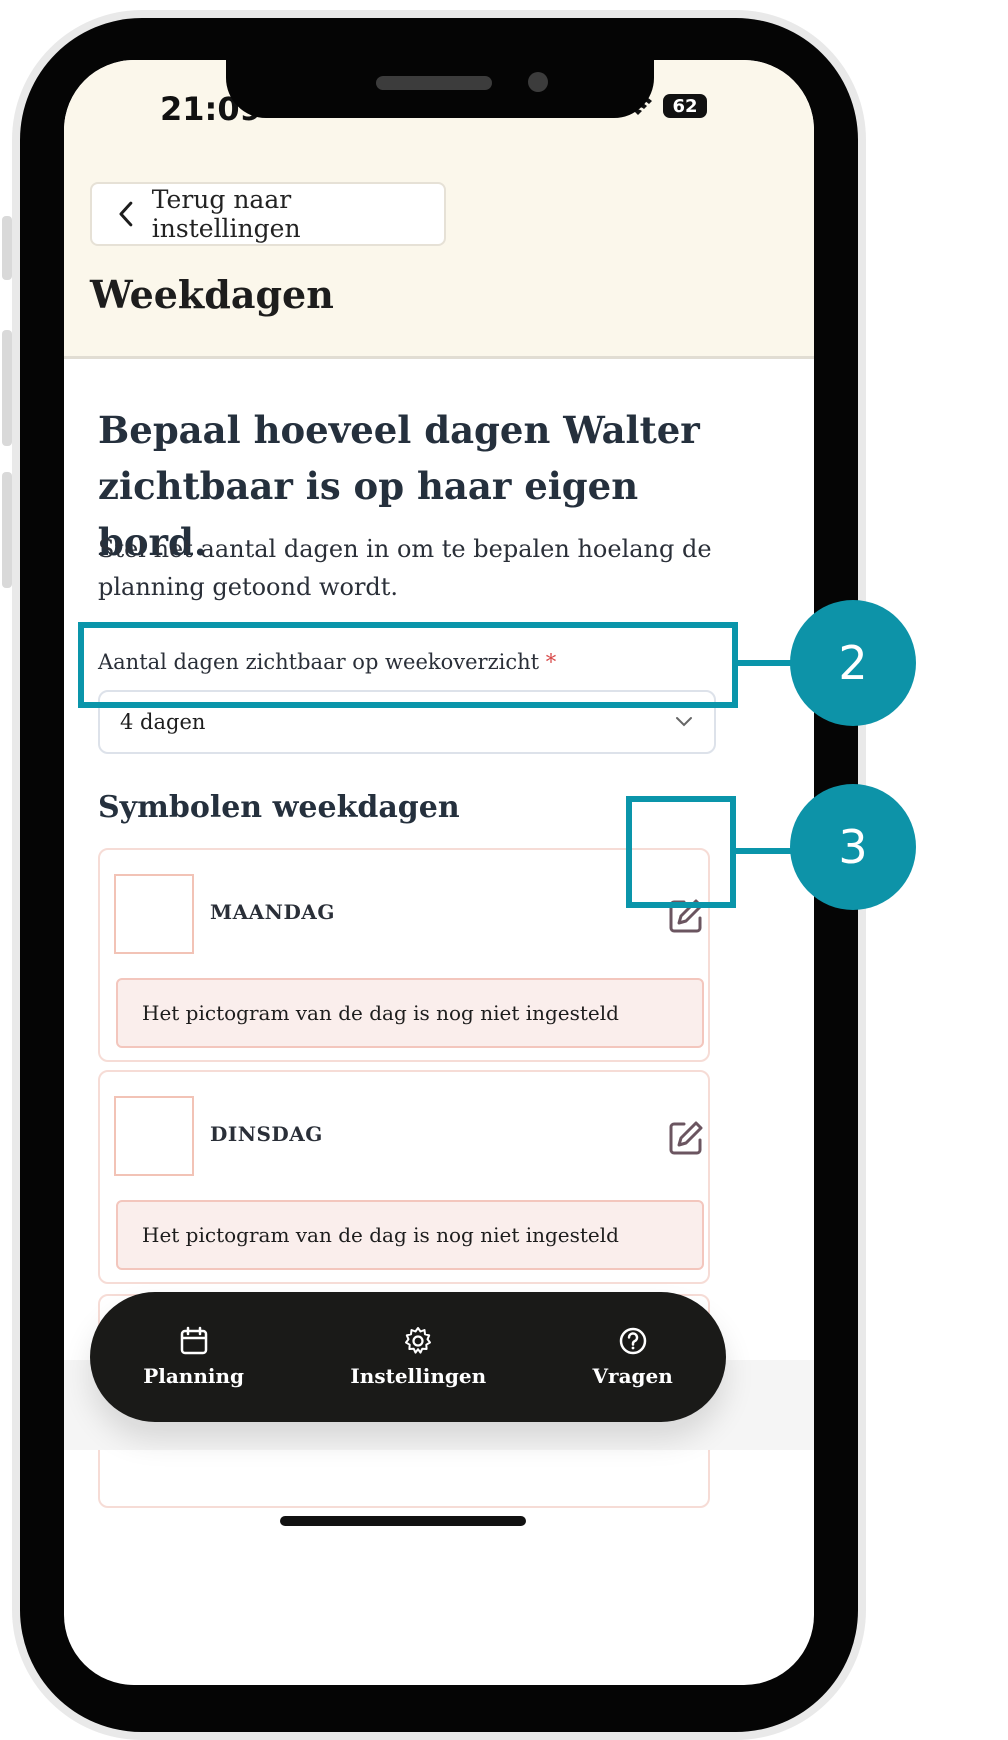 The image size is (1008, 1740). Describe the element at coordinates (632, 1376) in the screenshot. I see `nav-label: Vragen` at that location.